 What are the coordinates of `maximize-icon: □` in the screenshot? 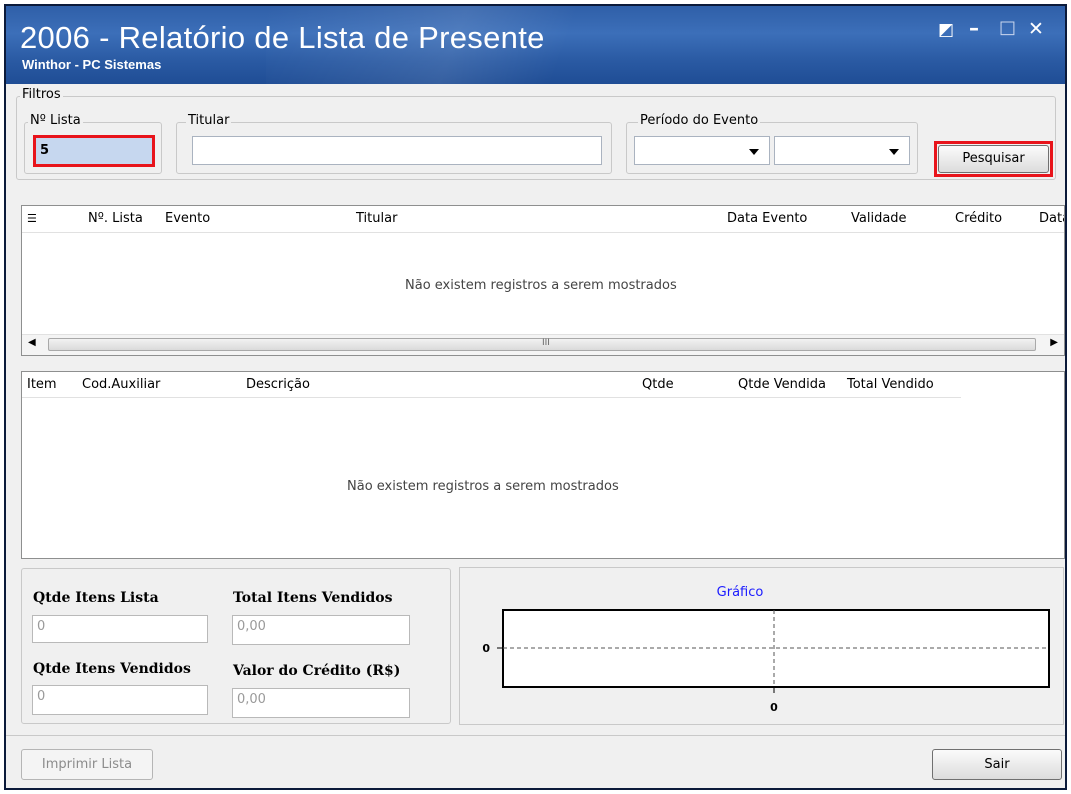 It's located at (1007, 27).